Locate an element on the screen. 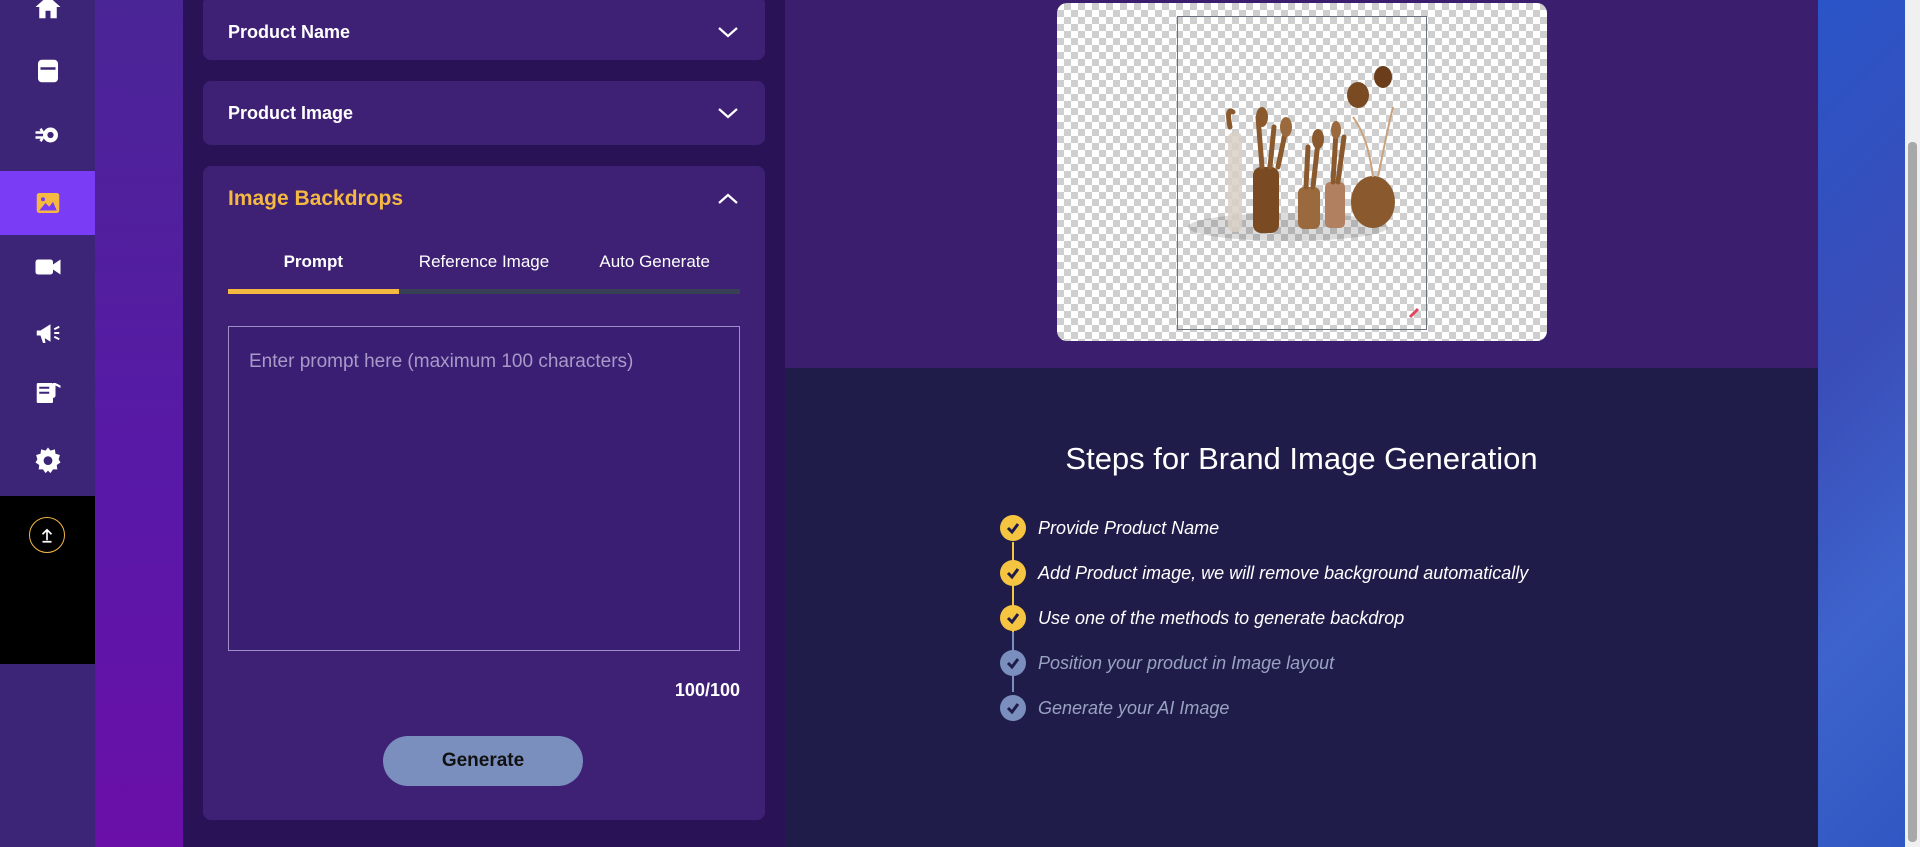 This screenshot has width=1920, height=847. sidebar-item-video is located at coordinates (47, 267).